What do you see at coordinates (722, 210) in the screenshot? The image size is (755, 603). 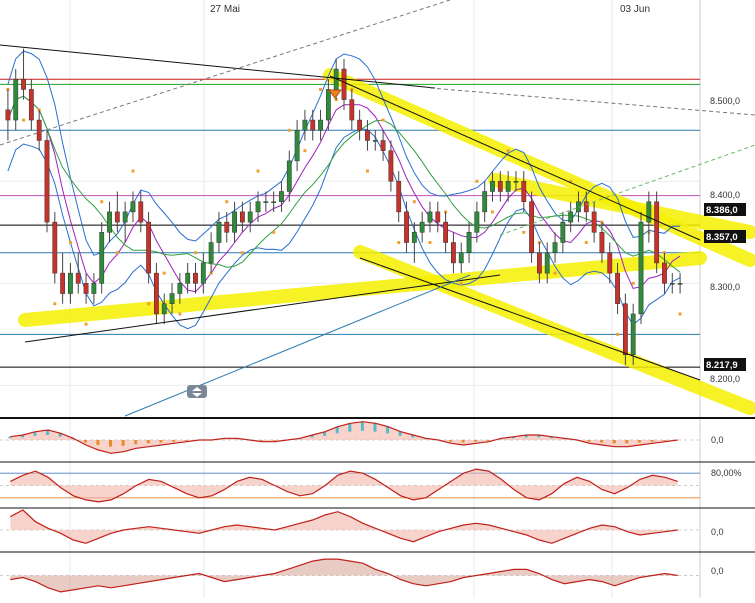 I see `price-marker-label-1: 8.386,0` at bounding box center [722, 210].